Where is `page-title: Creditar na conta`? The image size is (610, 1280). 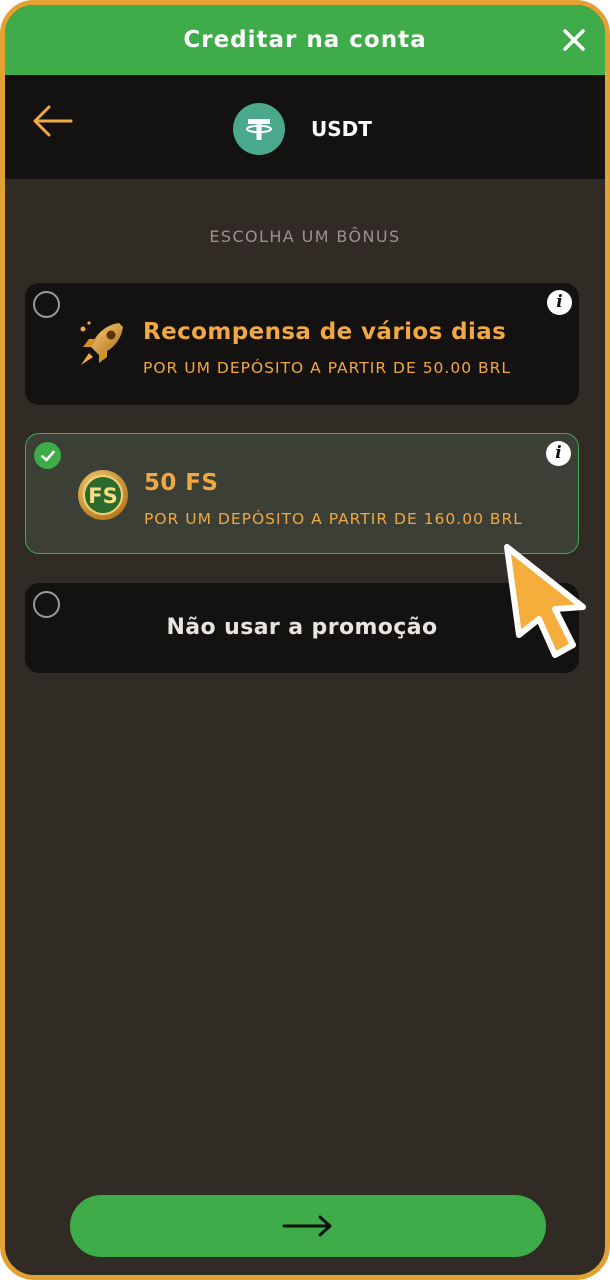 page-title: Creditar na conta is located at coordinates (305, 40).